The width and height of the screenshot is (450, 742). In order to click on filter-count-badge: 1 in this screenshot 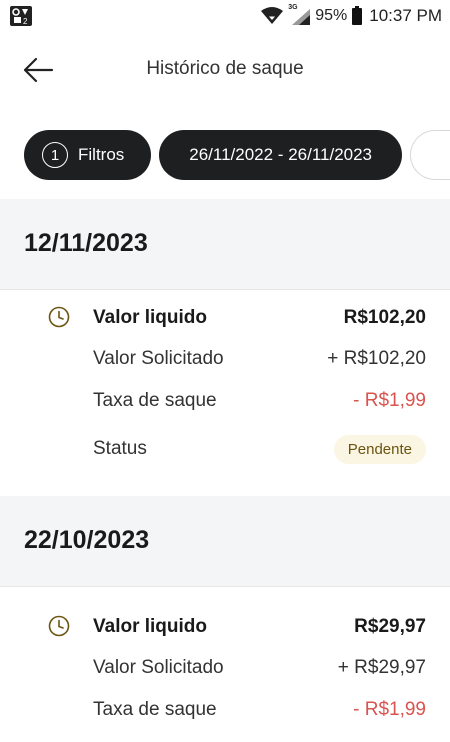, I will do `click(55, 155)`.